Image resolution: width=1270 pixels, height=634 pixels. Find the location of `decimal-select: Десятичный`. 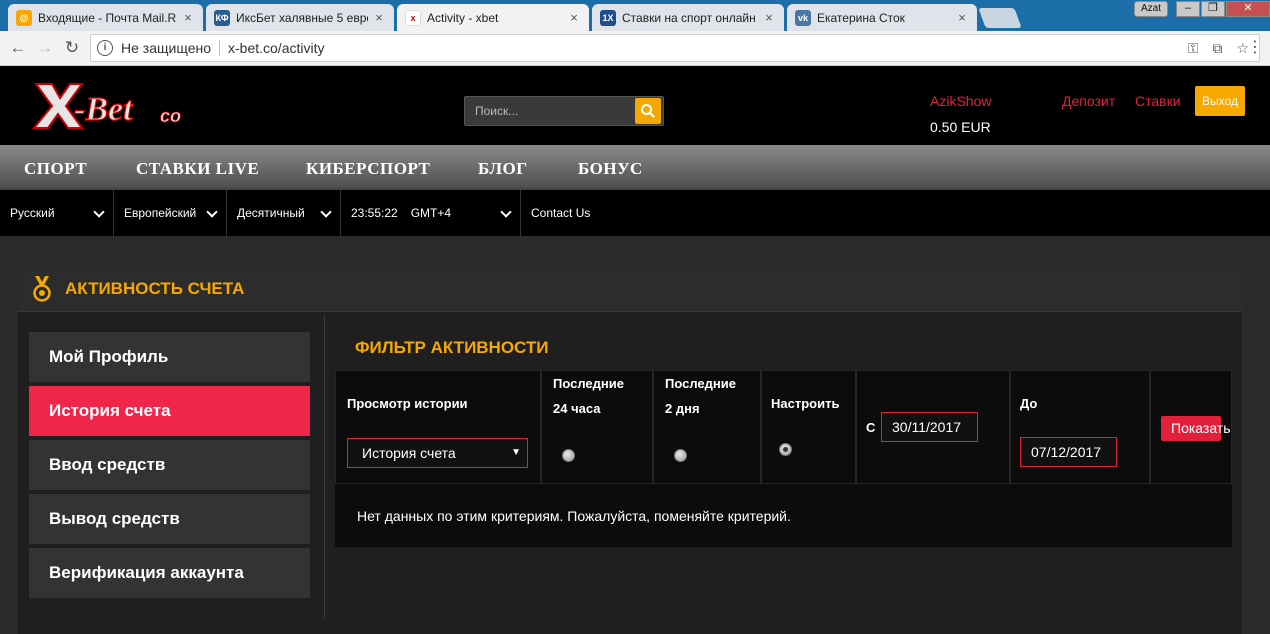

decimal-select: Десятичный is located at coordinates (284, 213).